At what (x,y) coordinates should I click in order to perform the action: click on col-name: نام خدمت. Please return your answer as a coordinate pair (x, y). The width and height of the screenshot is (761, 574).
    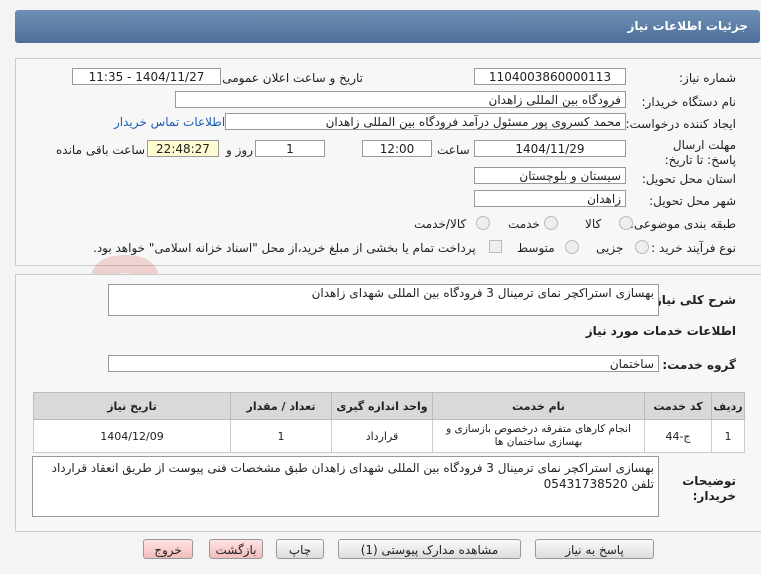
    Looking at the image, I should click on (538, 406).